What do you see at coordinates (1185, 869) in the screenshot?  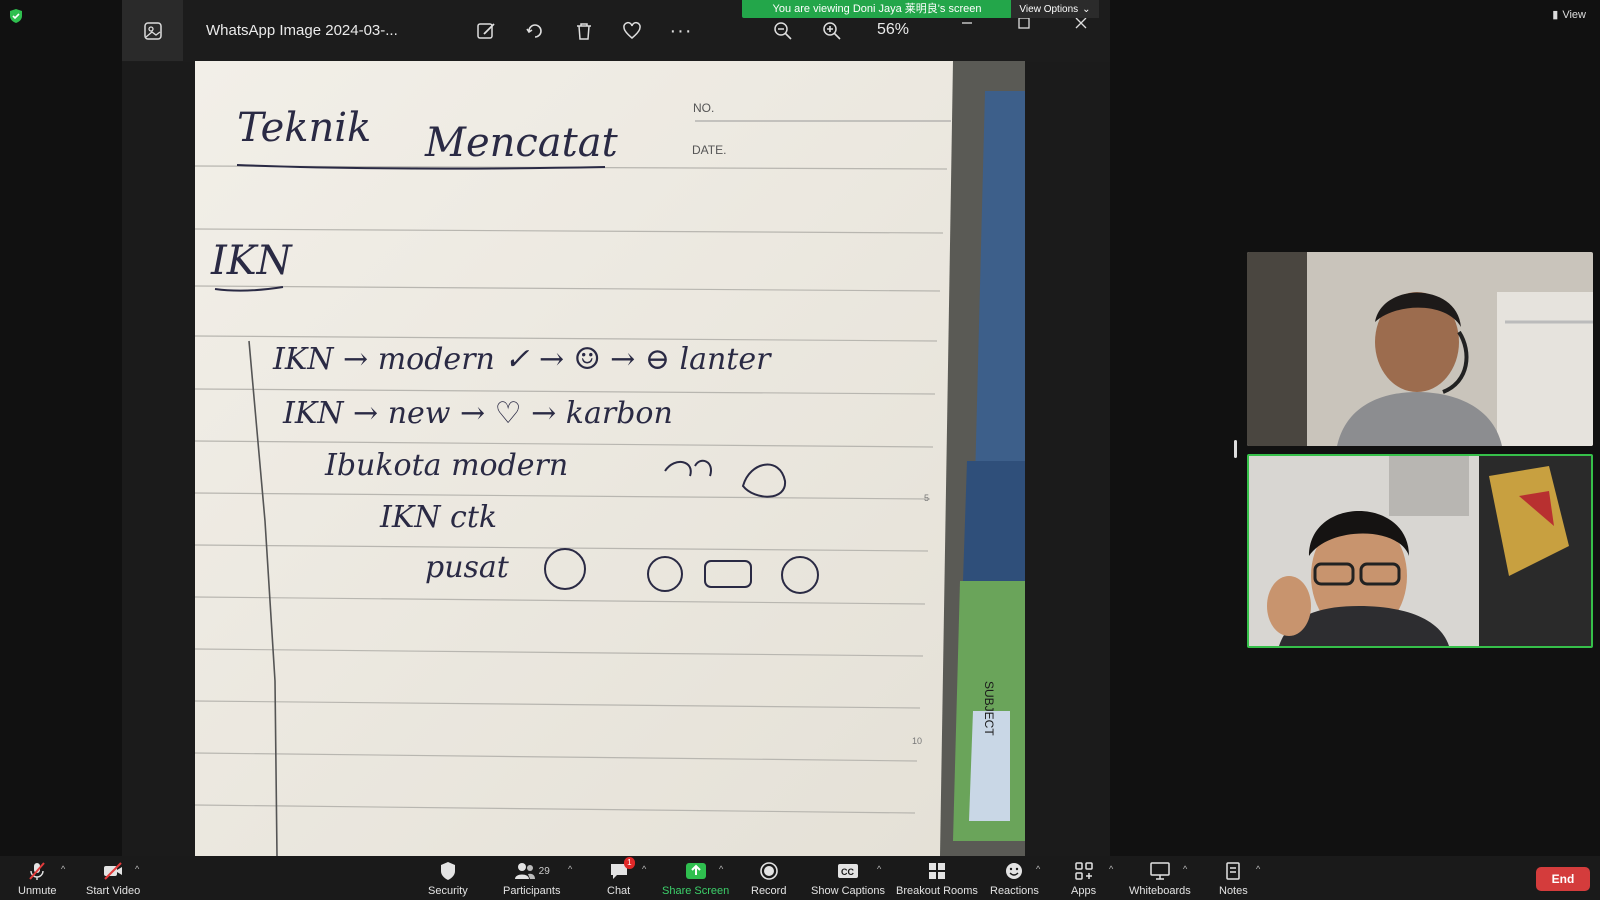 I see `whiteboards-options-caret: ^` at bounding box center [1185, 869].